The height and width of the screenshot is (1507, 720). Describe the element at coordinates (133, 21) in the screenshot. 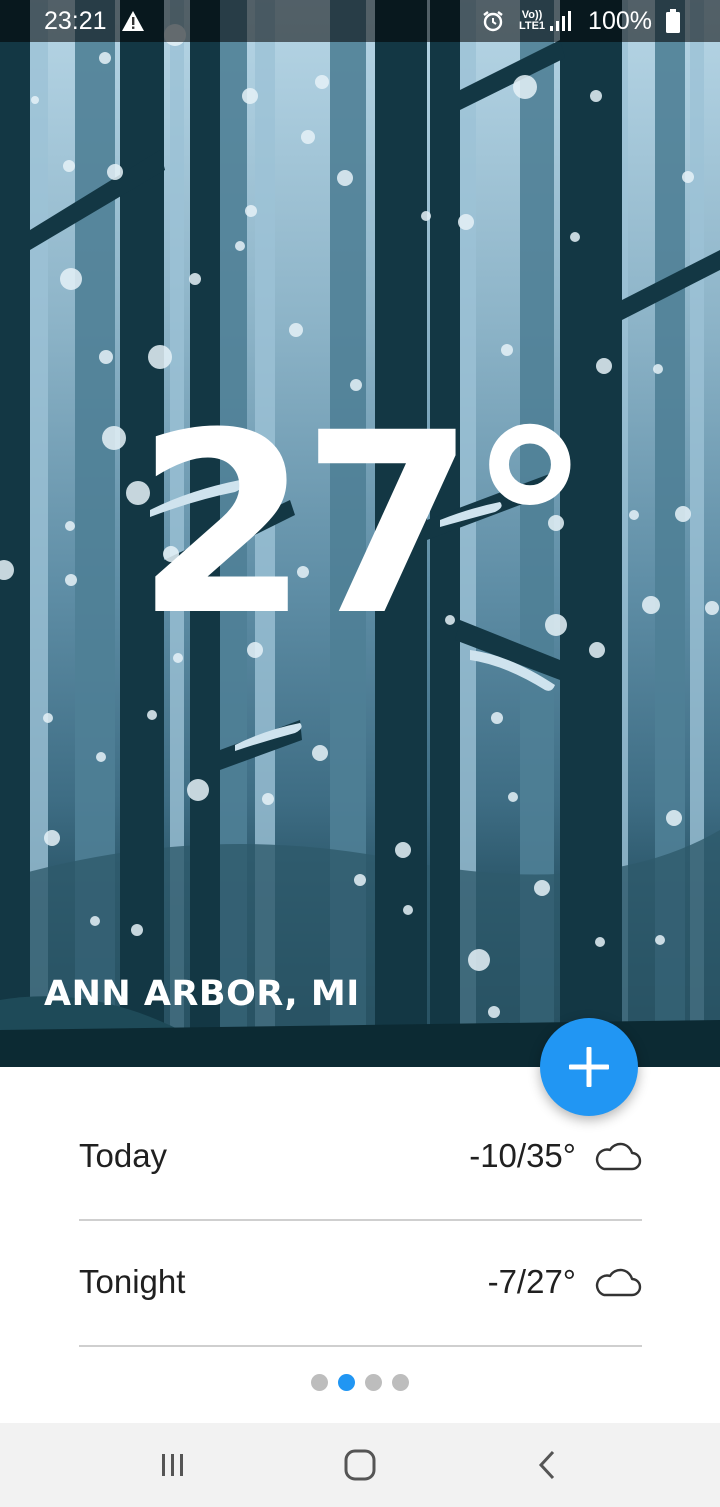

I see `warning-icon` at that location.